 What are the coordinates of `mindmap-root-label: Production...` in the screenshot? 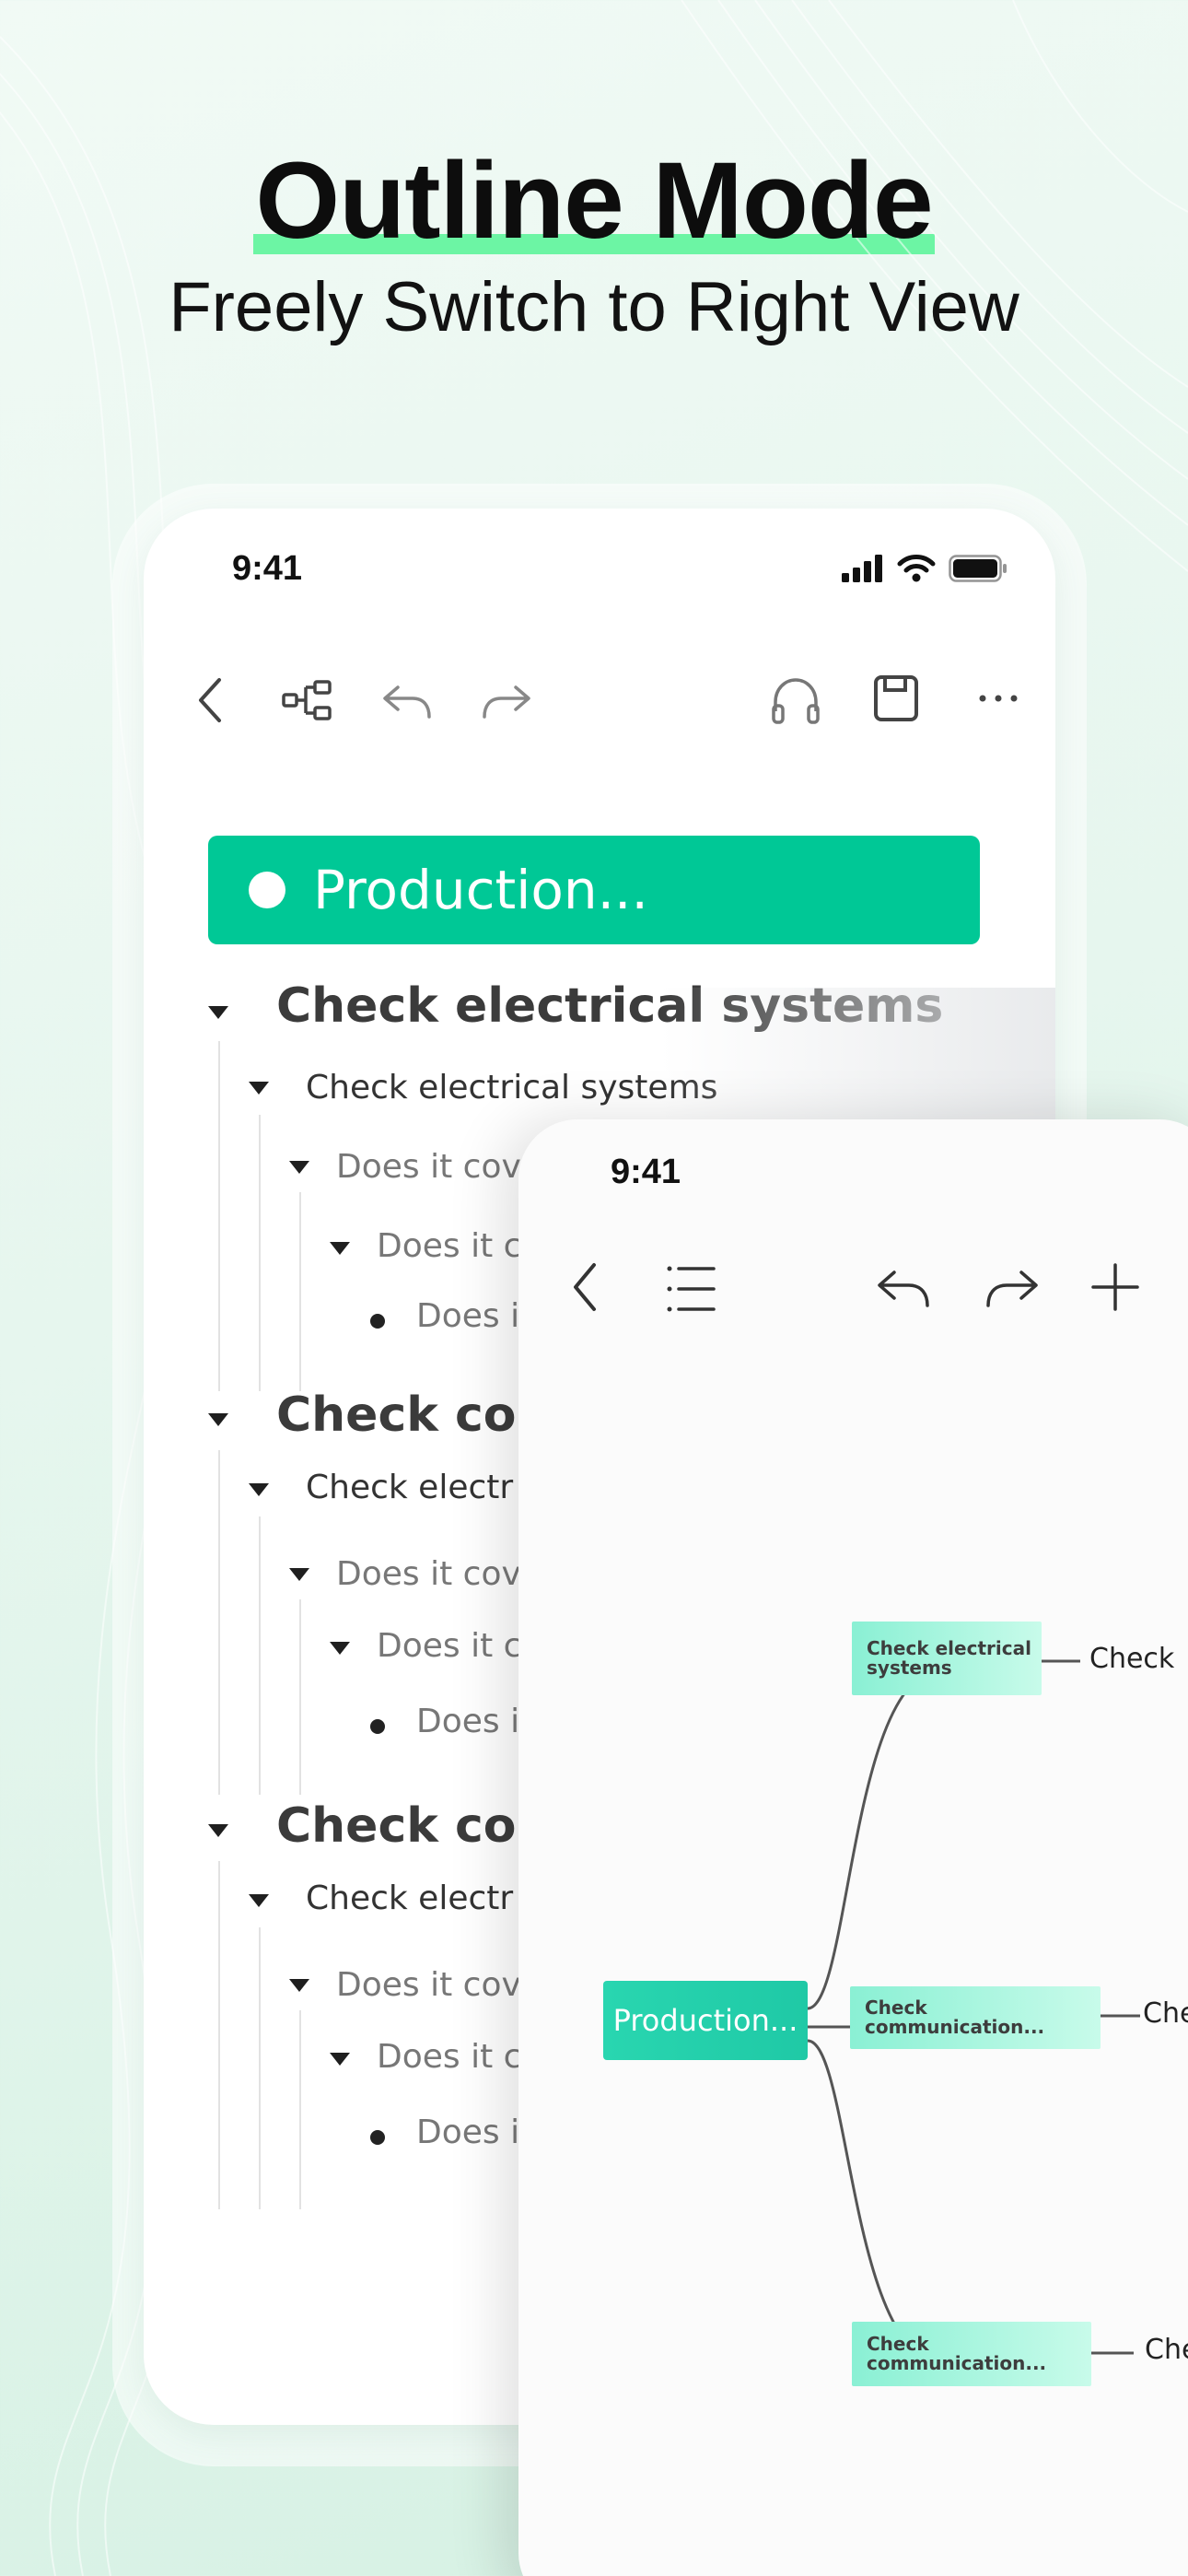 It's located at (705, 2021).